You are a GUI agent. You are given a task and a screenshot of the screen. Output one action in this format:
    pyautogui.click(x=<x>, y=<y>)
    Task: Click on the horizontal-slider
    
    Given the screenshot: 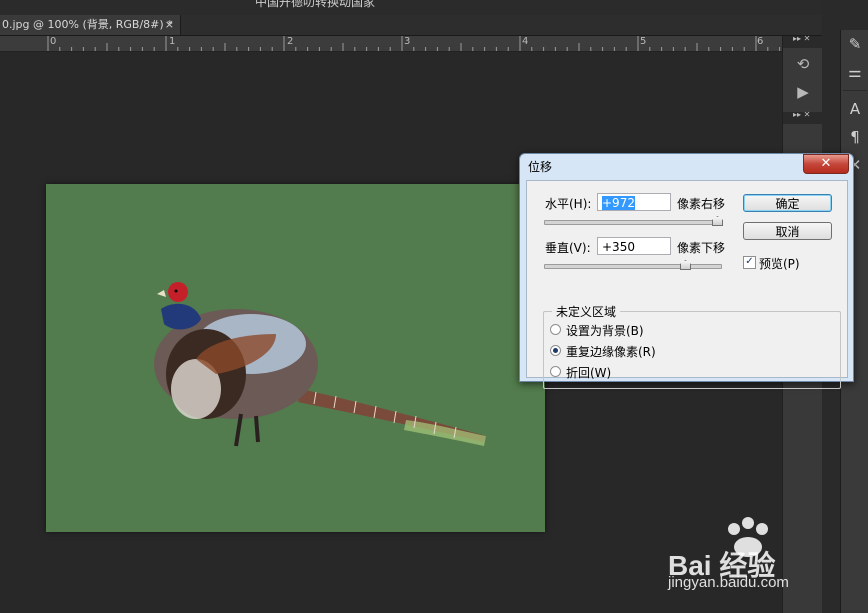 What is the action you would take?
    pyautogui.click(x=633, y=222)
    